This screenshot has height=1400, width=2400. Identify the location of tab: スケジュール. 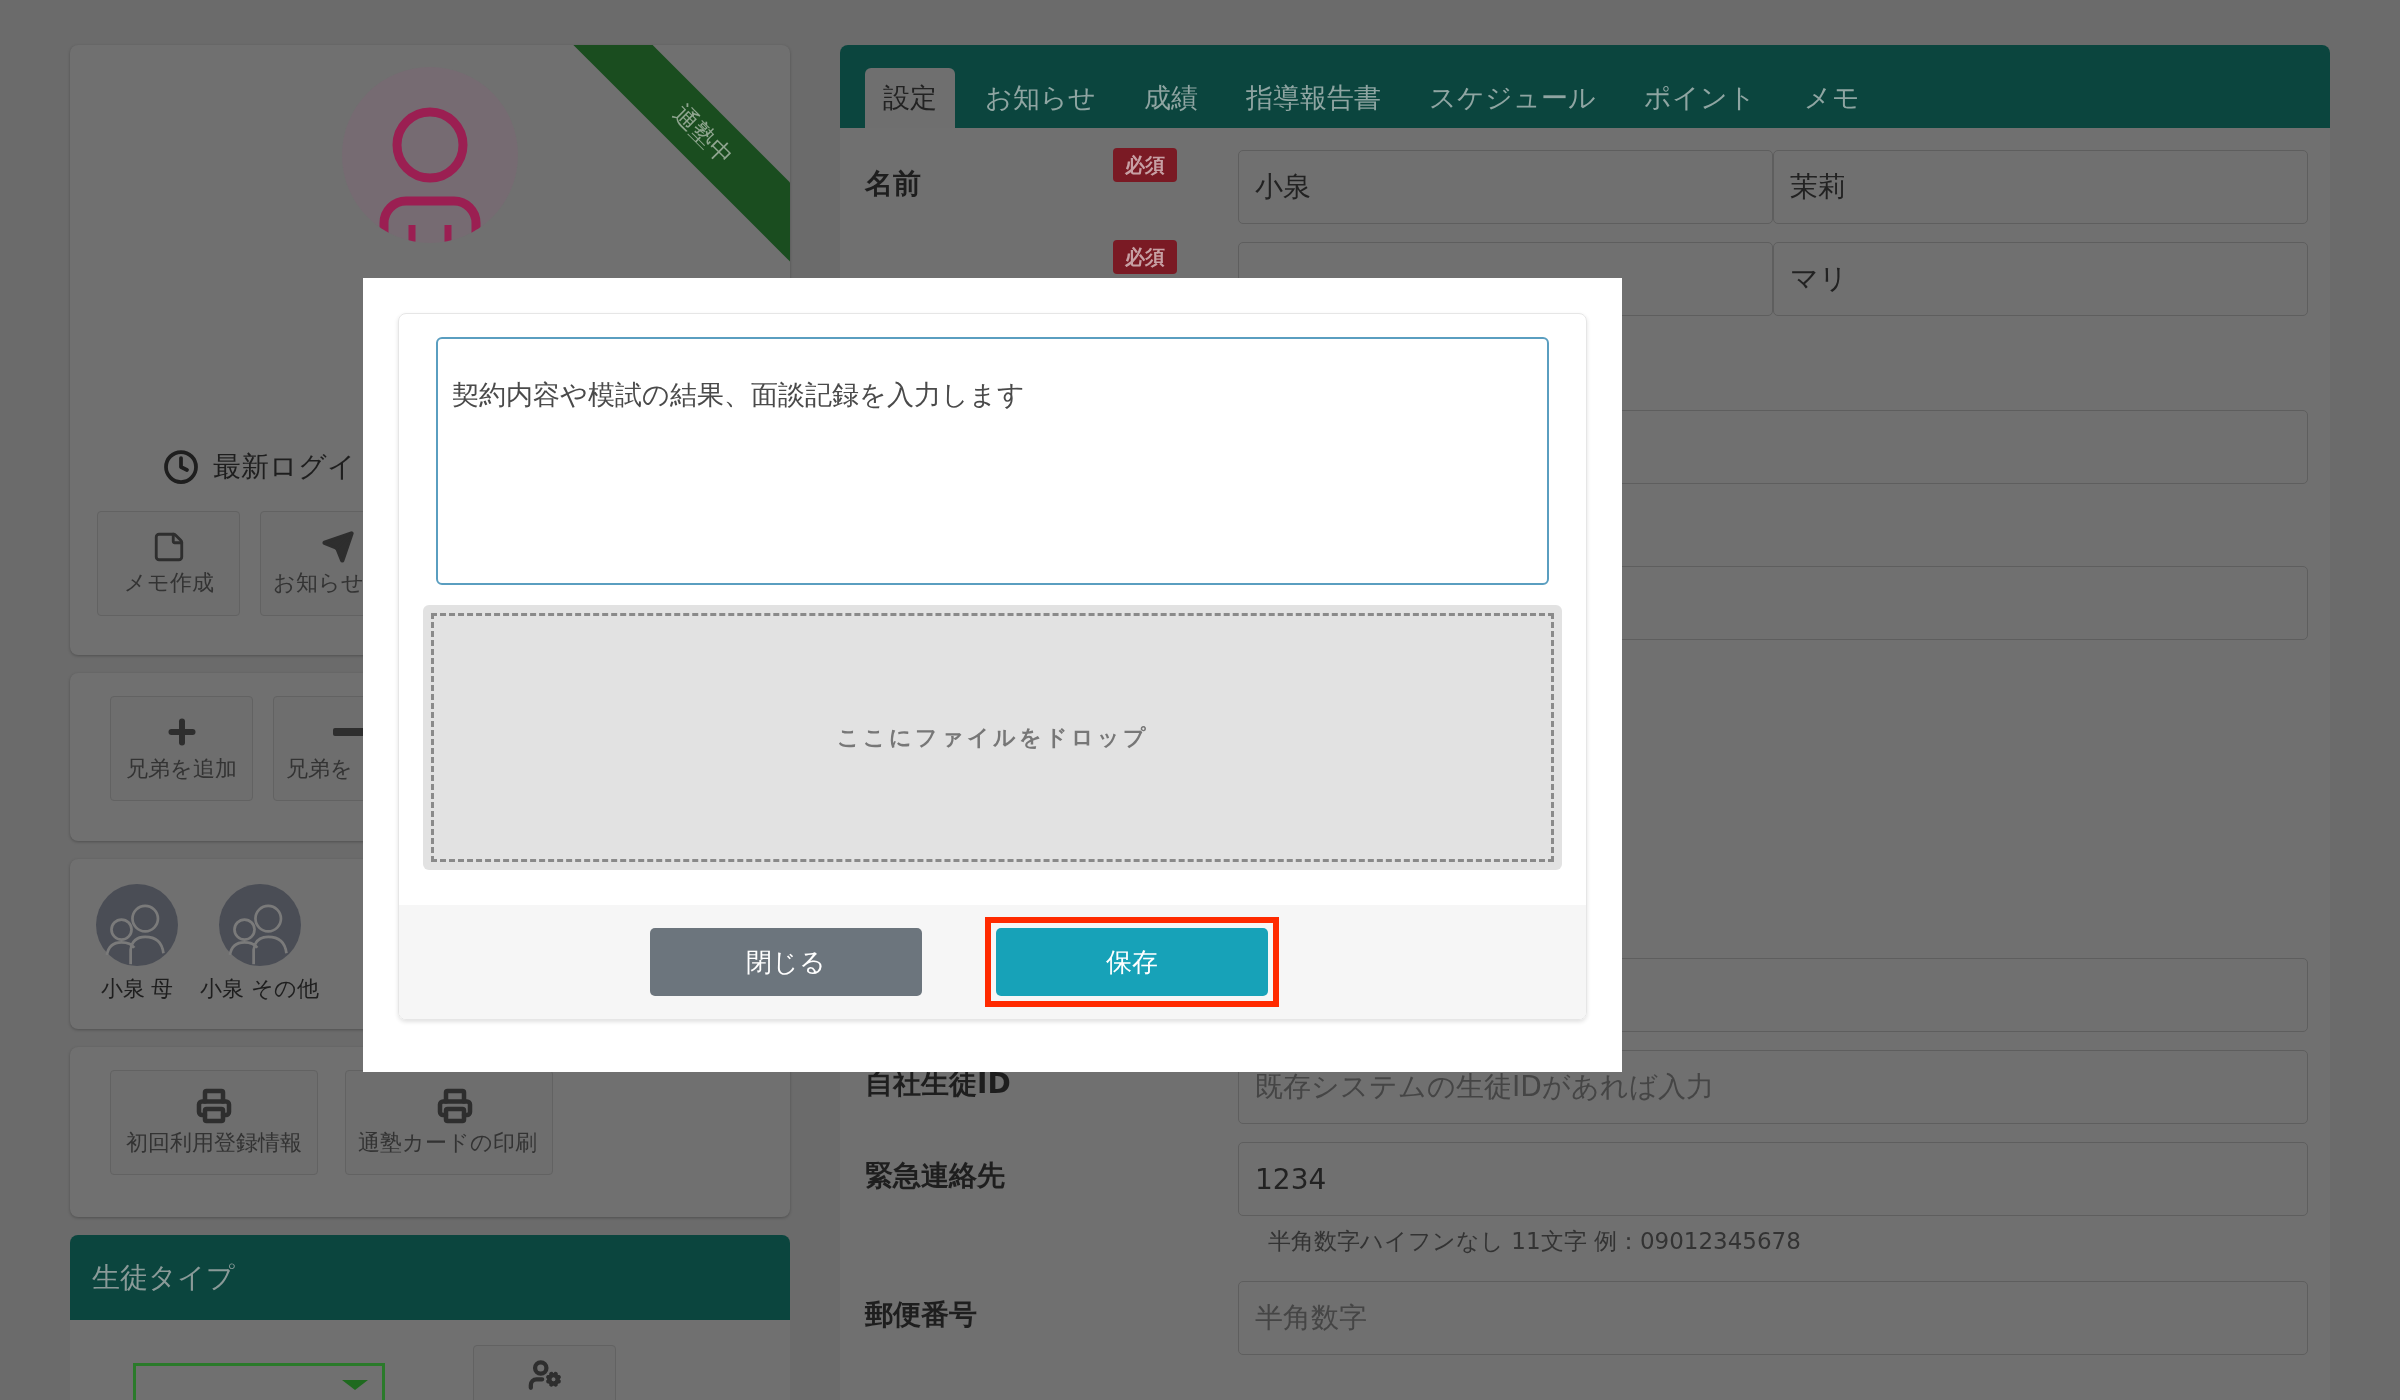
(1512, 98).